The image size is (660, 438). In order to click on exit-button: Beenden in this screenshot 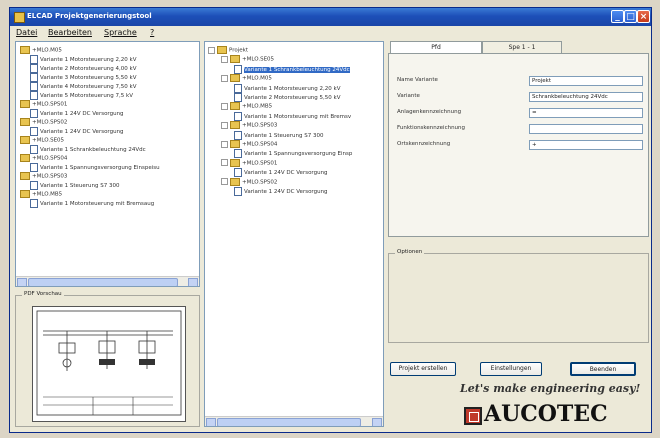, I will do `click(603, 369)`.